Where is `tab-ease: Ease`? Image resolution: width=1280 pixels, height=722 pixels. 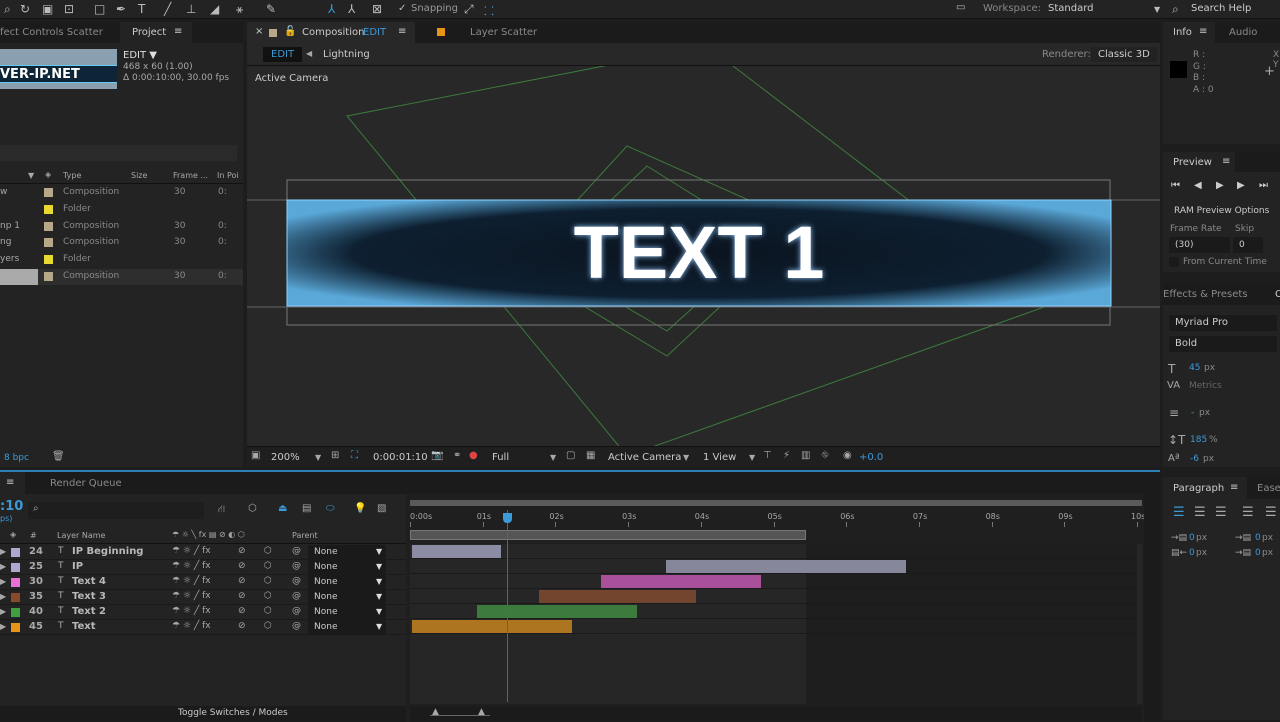
tab-ease: Ease is located at coordinates (1268, 488).